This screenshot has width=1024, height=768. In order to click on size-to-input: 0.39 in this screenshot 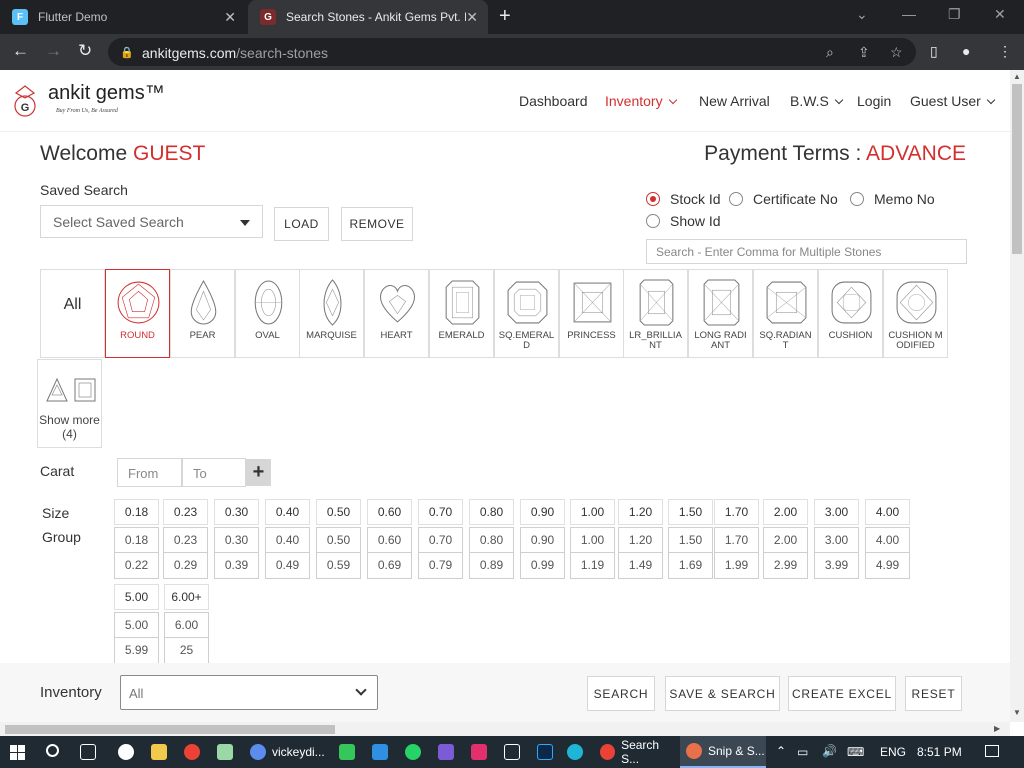, I will do `click(236, 566)`.